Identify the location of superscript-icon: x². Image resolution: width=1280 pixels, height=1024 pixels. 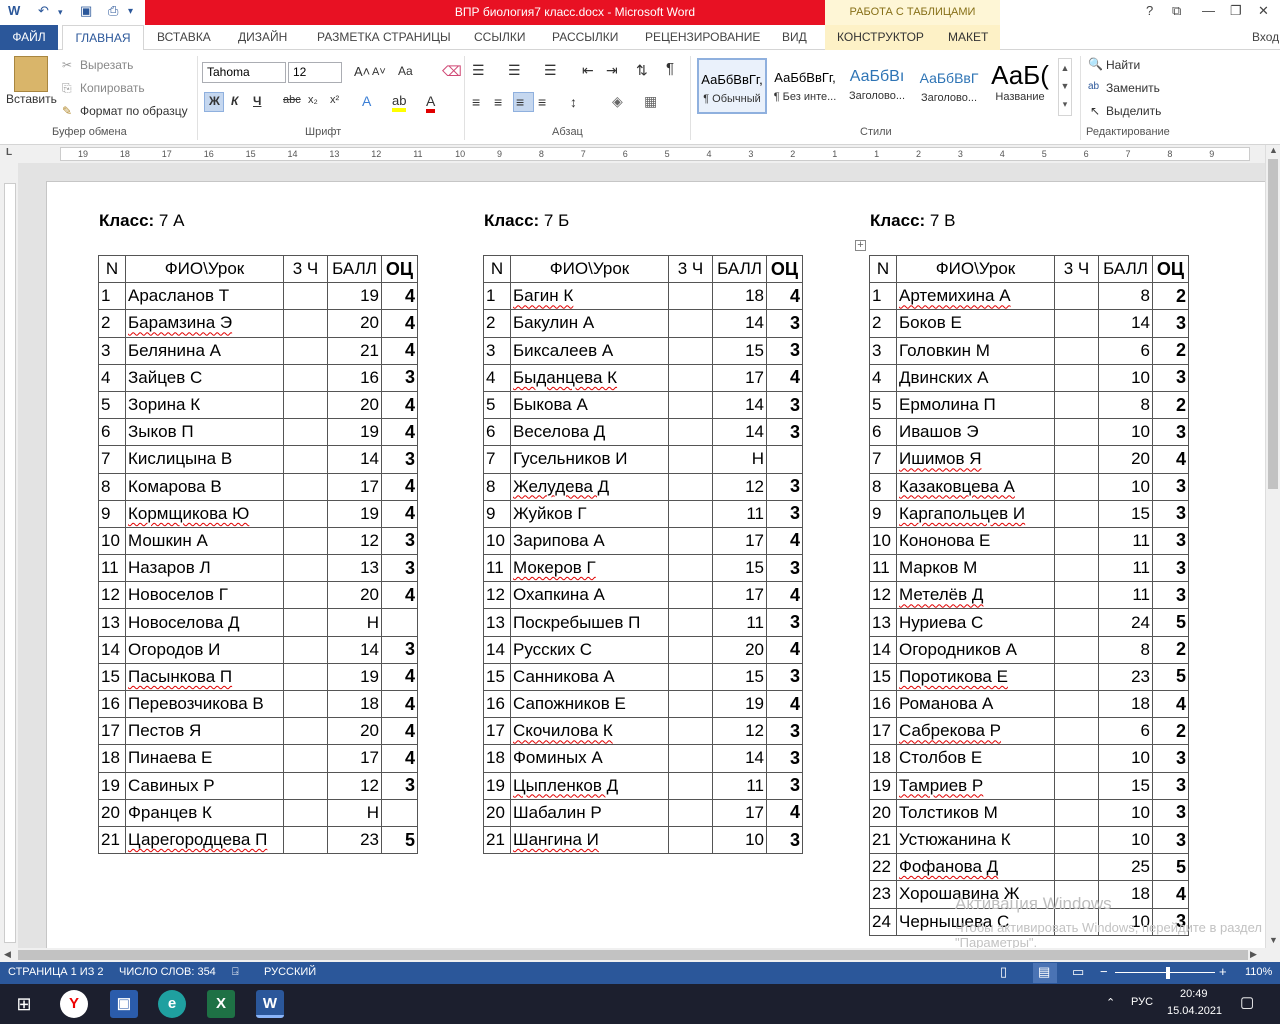
(334, 100).